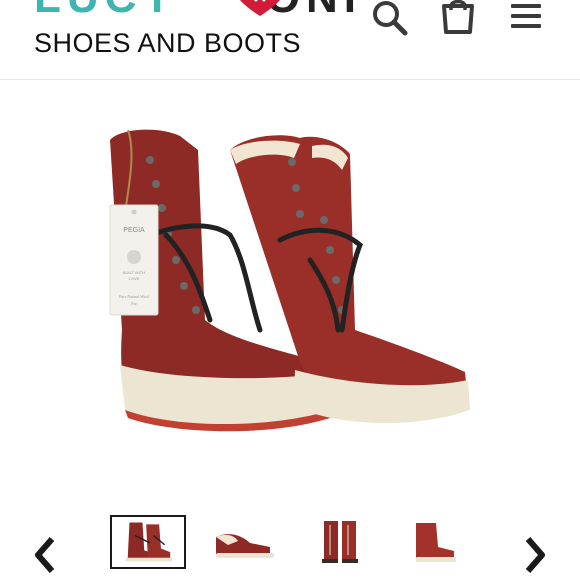  What do you see at coordinates (526, 17) in the screenshot?
I see `menu-icon` at bounding box center [526, 17].